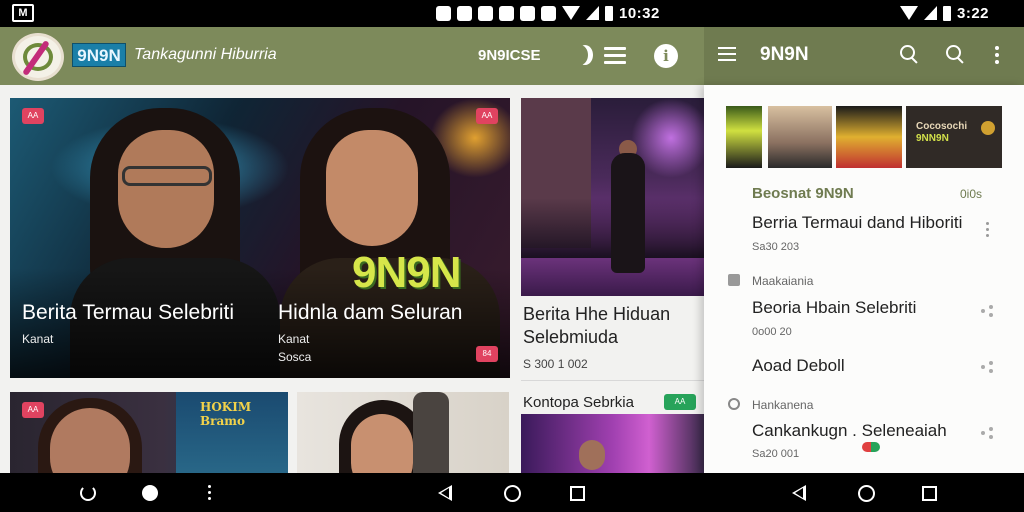 Image resolution: width=1024 pixels, height=512 pixels. I want to click on drawer-item-date: Sa20 001, so click(776, 454).